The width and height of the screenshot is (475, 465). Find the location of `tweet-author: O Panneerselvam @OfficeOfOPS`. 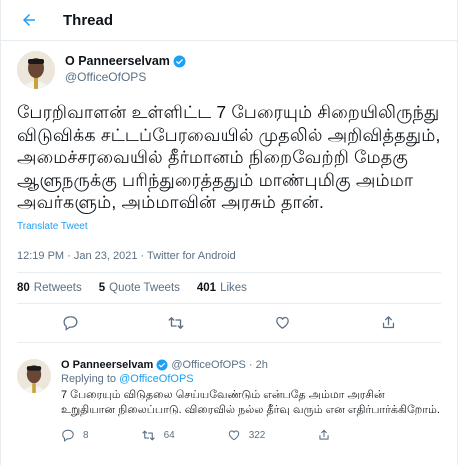

tweet-author: O Panneerselvam @OfficeOfOPS is located at coordinates (229, 70).